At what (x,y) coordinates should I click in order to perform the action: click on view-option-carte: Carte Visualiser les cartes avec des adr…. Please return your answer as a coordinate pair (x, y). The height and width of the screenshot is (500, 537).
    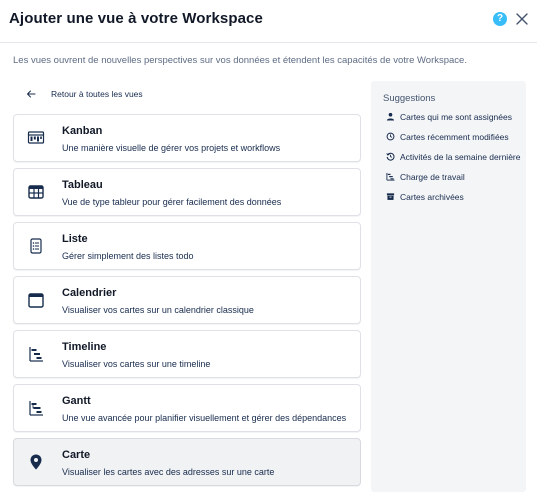
    Looking at the image, I should click on (187, 462).